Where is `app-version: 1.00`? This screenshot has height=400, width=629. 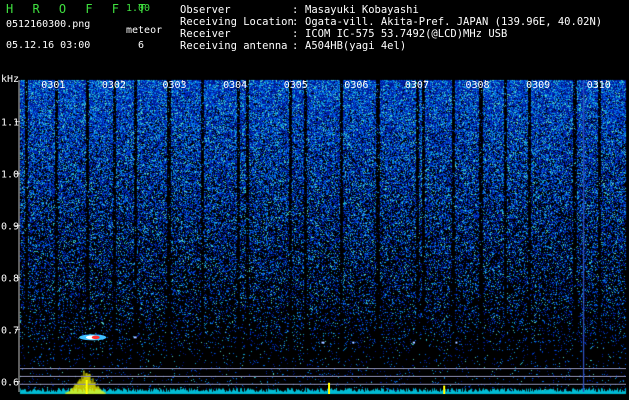 app-version: 1.00 is located at coordinates (138, 8).